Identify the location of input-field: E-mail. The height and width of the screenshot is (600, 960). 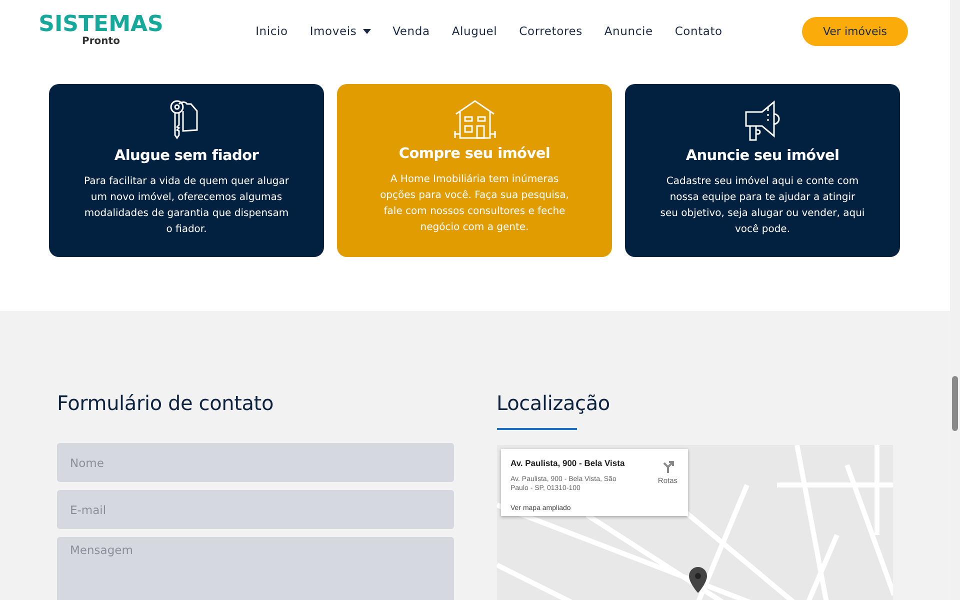
(255, 509).